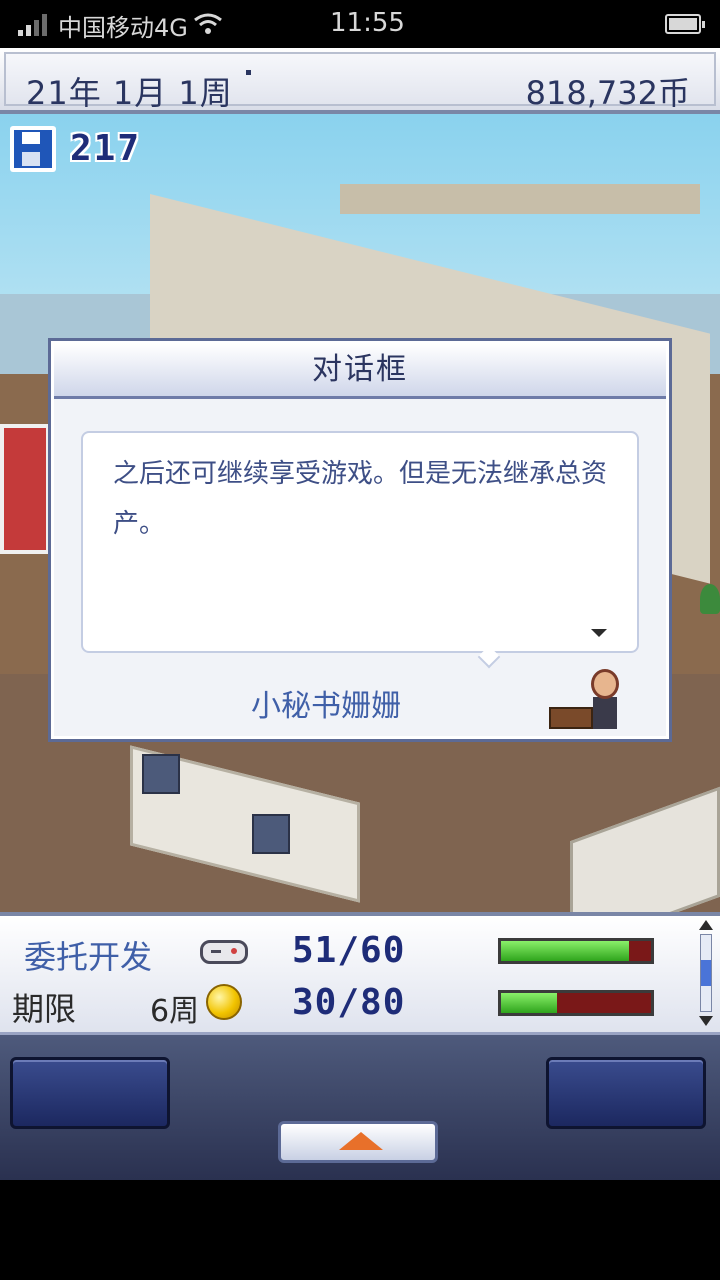 The width and height of the screenshot is (720, 1280). What do you see at coordinates (175, 1011) in the screenshot?
I see `deadline-value: 6周` at bounding box center [175, 1011].